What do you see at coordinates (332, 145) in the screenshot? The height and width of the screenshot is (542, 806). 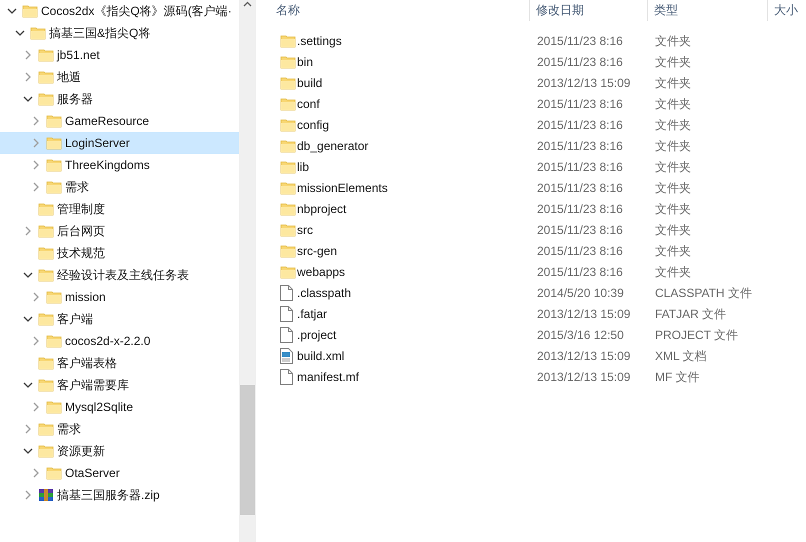 I see `file-name: db_generator` at bounding box center [332, 145].